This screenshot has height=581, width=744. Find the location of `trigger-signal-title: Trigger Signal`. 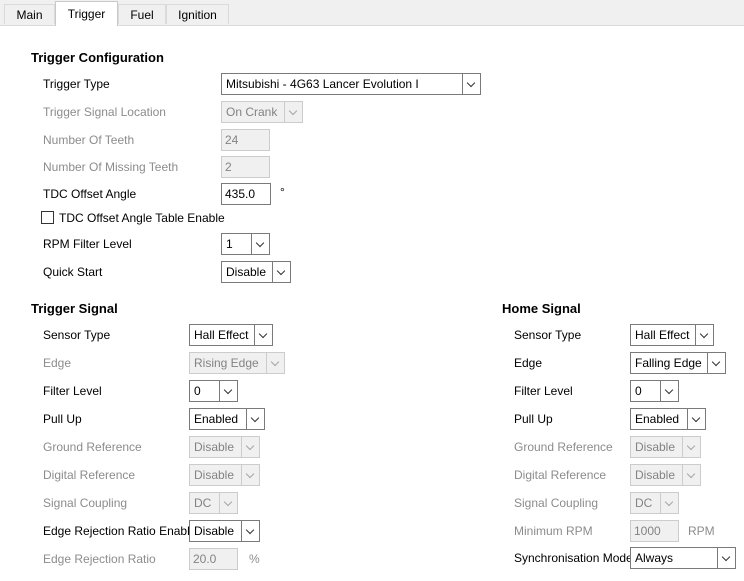

trigger-signal-title: Trigger Signal is located at coordinates (74, 308).